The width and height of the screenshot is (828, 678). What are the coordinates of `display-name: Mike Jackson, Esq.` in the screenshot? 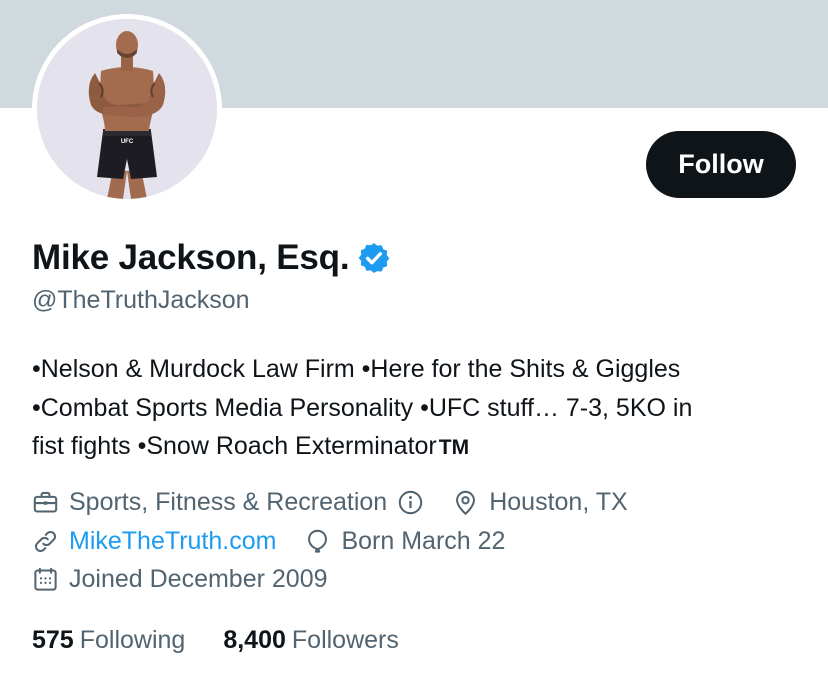 It's located at (191, 257).